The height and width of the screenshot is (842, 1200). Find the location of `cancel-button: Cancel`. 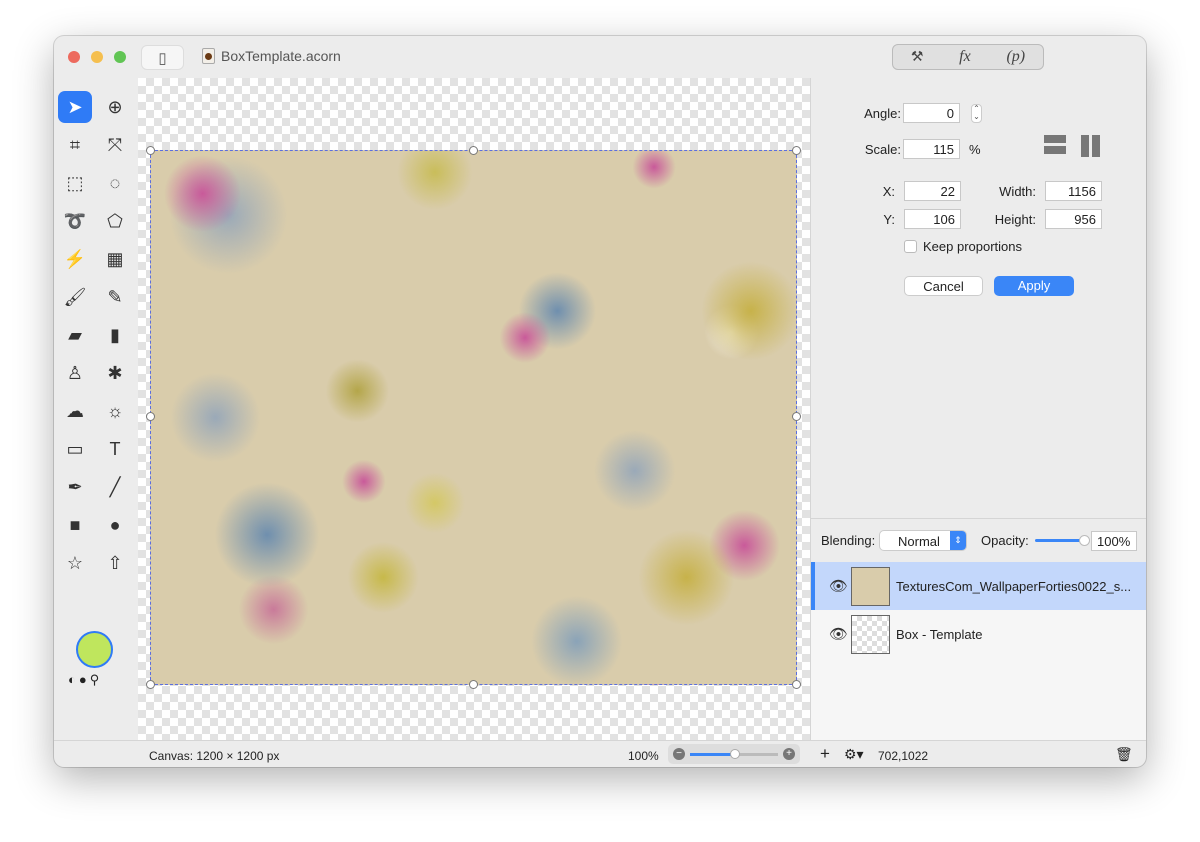

cancel-button: Cancel is located at coordinates (943, 286).